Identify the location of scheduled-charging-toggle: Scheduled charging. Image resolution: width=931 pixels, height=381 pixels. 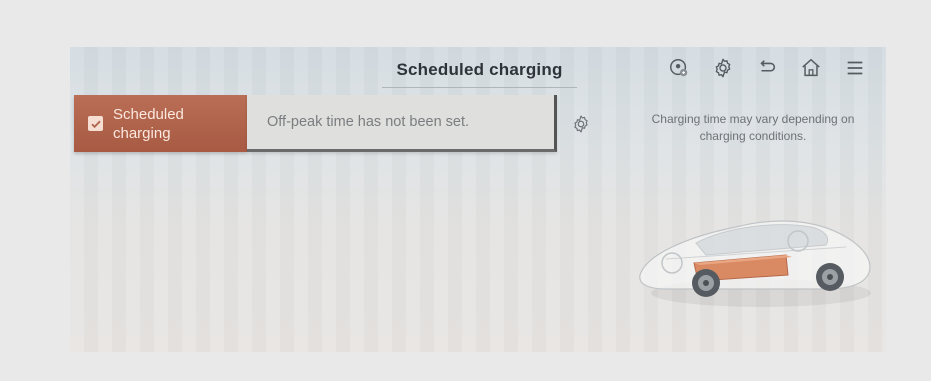
(160, 123).